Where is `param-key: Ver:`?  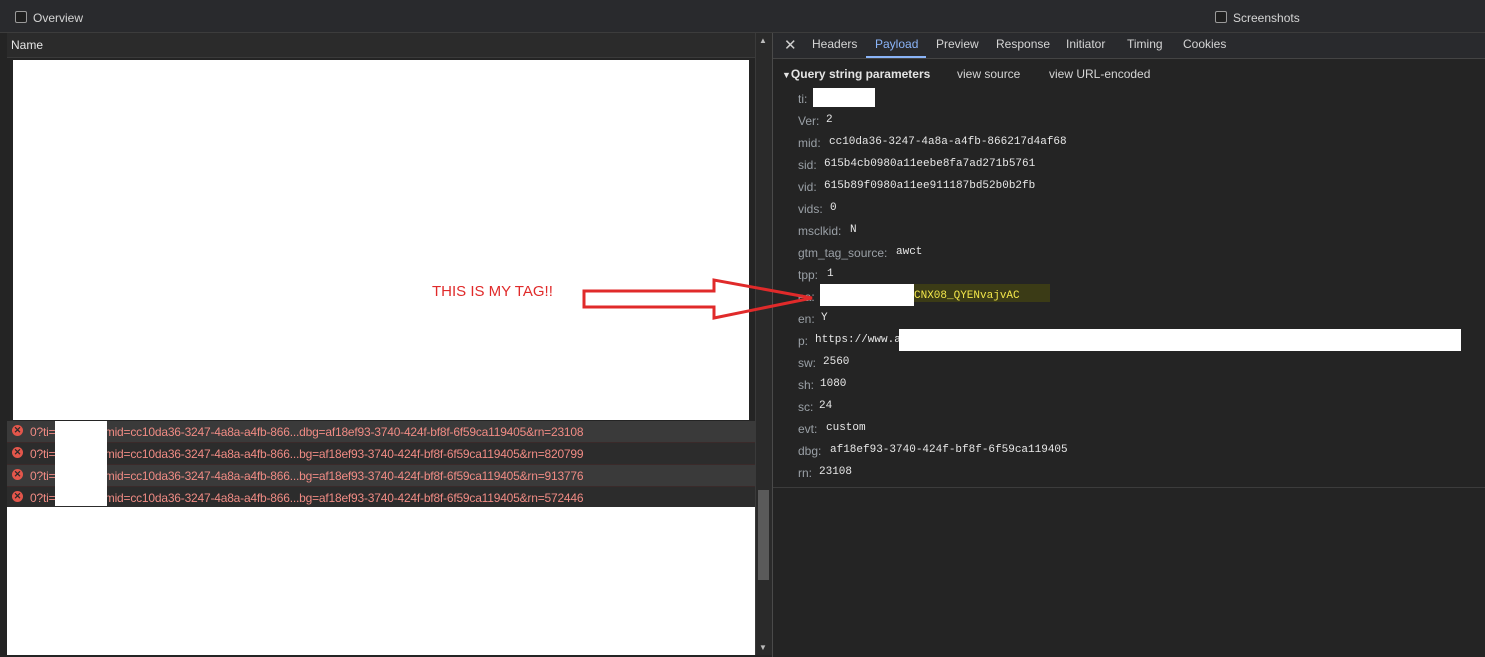 param-key: Ver: is located at coordinates (809, 121).